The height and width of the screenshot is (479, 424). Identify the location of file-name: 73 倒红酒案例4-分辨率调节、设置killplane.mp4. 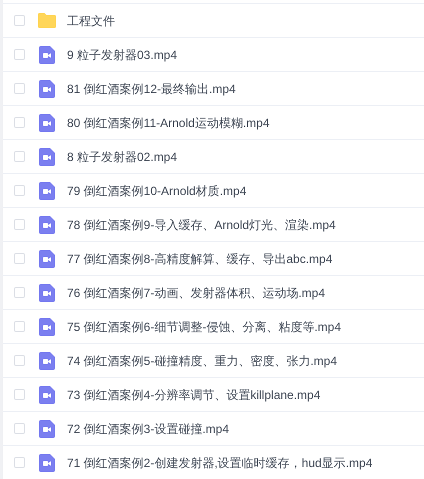
(193, 395).